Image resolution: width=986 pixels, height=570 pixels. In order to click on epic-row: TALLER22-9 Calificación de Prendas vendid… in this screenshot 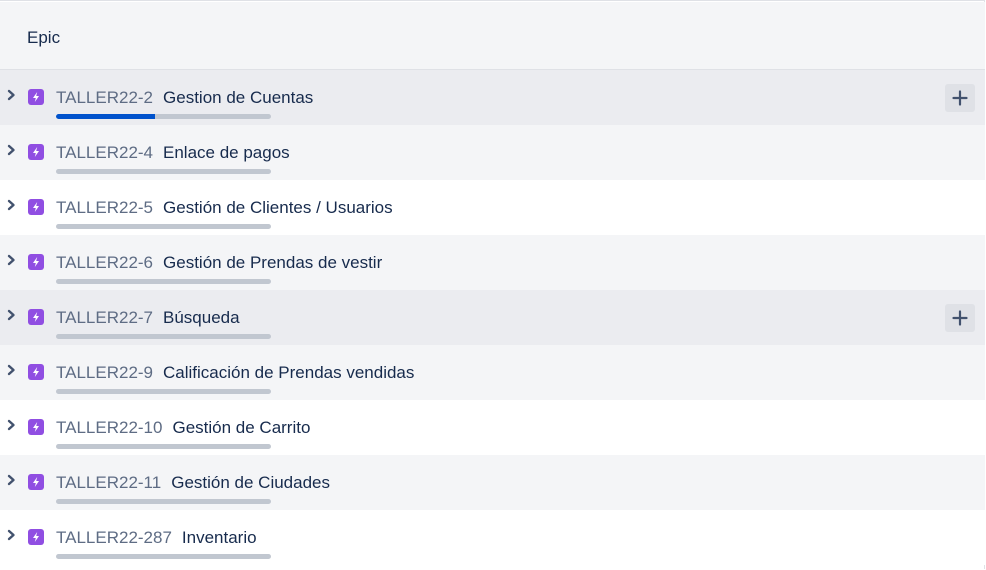, I will do `click(492, 372)`.